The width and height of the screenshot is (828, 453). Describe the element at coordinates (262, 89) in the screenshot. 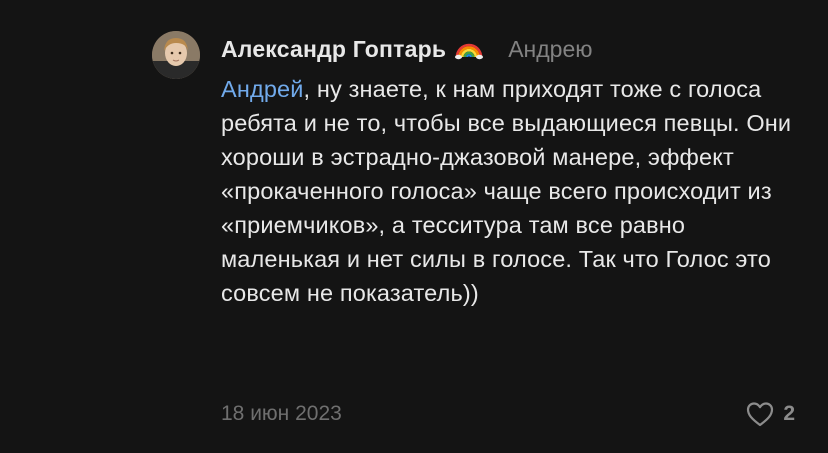

I see `mention-link: Андрей` at that location.